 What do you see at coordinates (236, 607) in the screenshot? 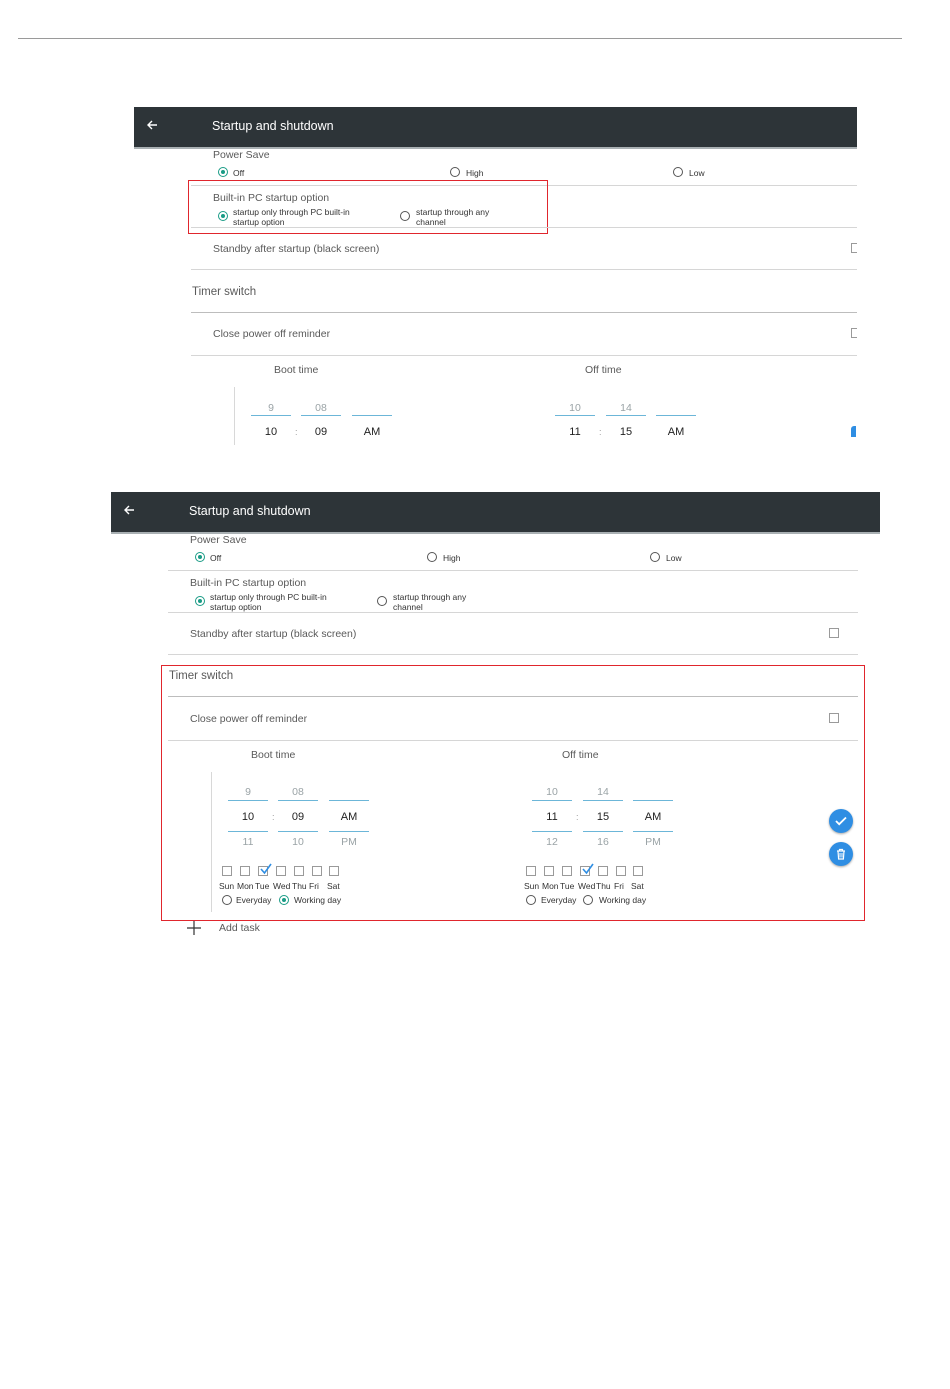
I see `pc-startup-builtin-label-line2: startup option` at bounding box center [236, 607].